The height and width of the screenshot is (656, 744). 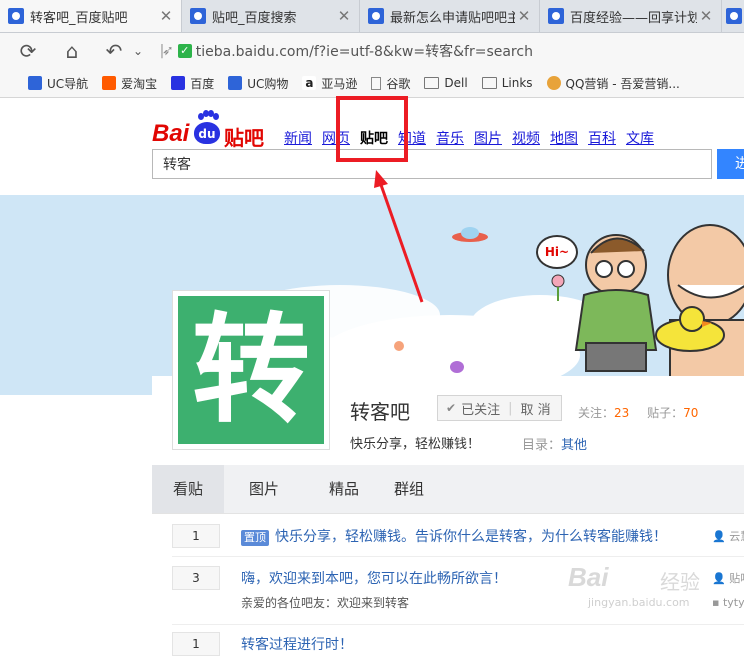 I want to click on thread-title-wrap: 置顶 快乐分享，轻松赚钱。告诉你什么是转客，为什么转客能赚钱！, so click(x=454, y=536).